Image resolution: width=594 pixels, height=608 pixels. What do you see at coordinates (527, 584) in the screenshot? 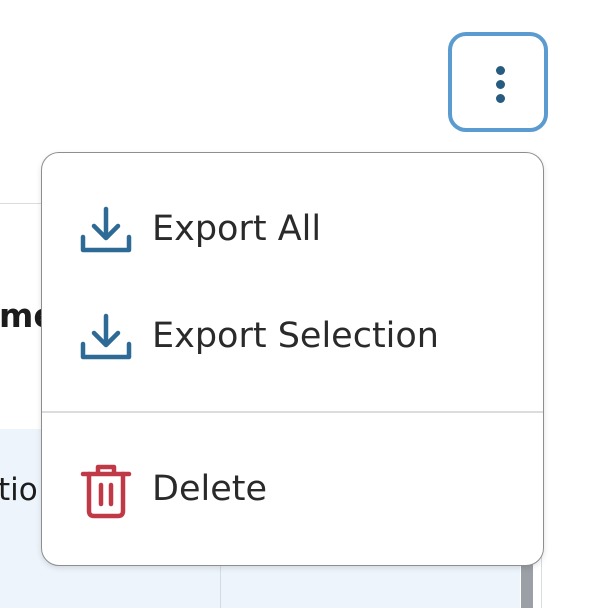
I see `vertical-scrollbar-thumb` at bounding box center [527, 584].